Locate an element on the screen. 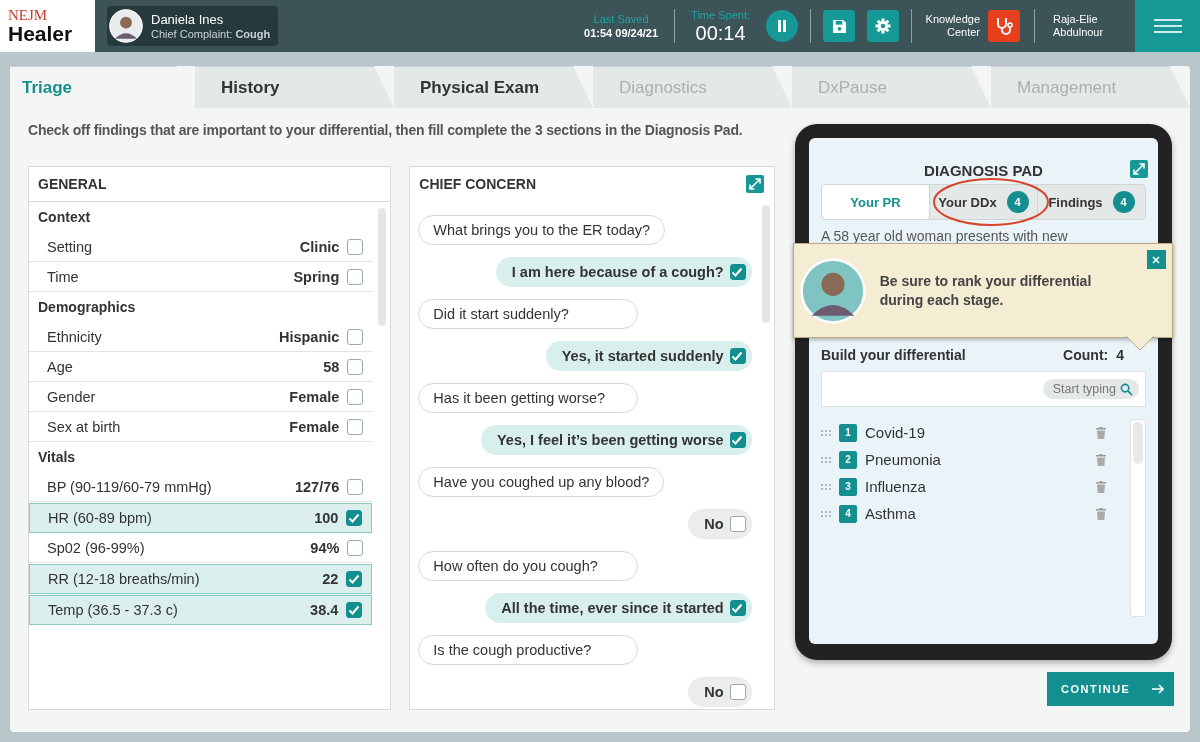 The width and height of the screenshot is (1200, 742). finding-label: HR (60-89 bpm) is located at coordinates (100, 518).